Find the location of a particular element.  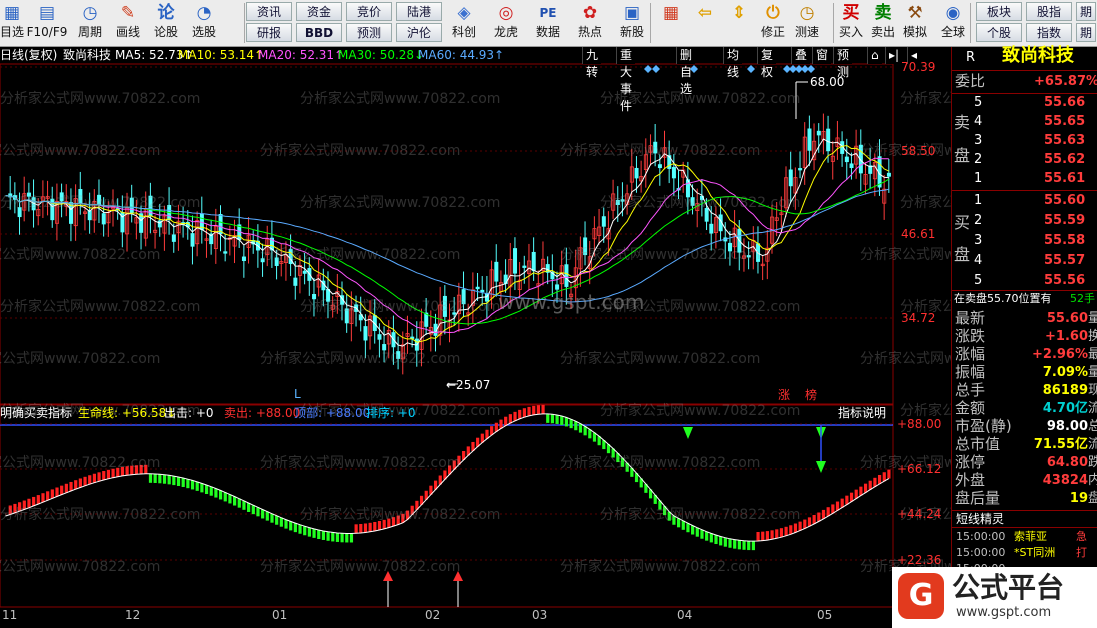

chart-tool-button: 窗 is located at coordinates (822, 55).